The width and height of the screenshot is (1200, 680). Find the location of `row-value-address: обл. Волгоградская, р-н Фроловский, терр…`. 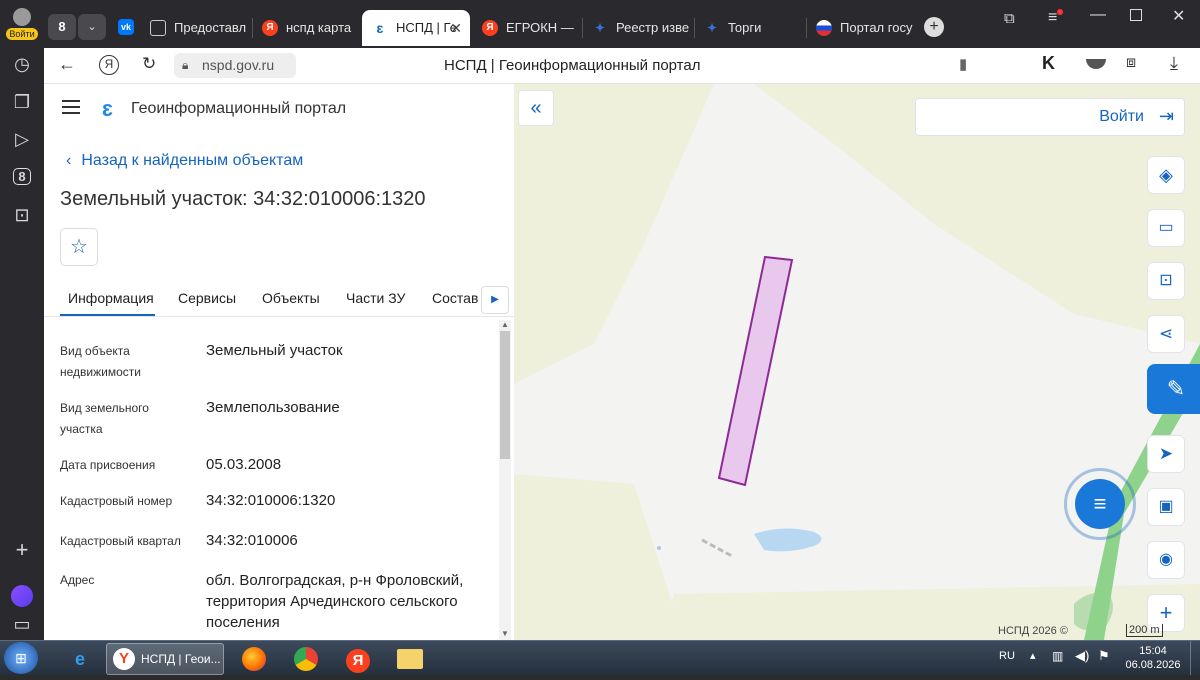

row-value-address: обл. Волгоградская, р-н Фроловский, терр… is located at coordinates (335, 601).